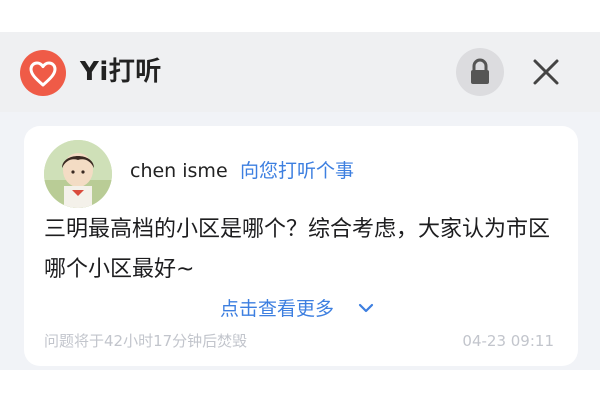 The width and height of the screenshot is (600, 400). I want to click on expiry-notice: 问题将于42小时17分钟后焚毁, so click(146, 341).